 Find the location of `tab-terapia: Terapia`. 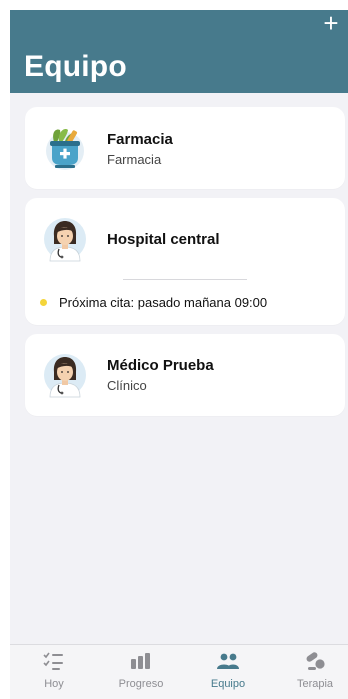

tab-terapia: Terapia is located at coordinates (310, 672).